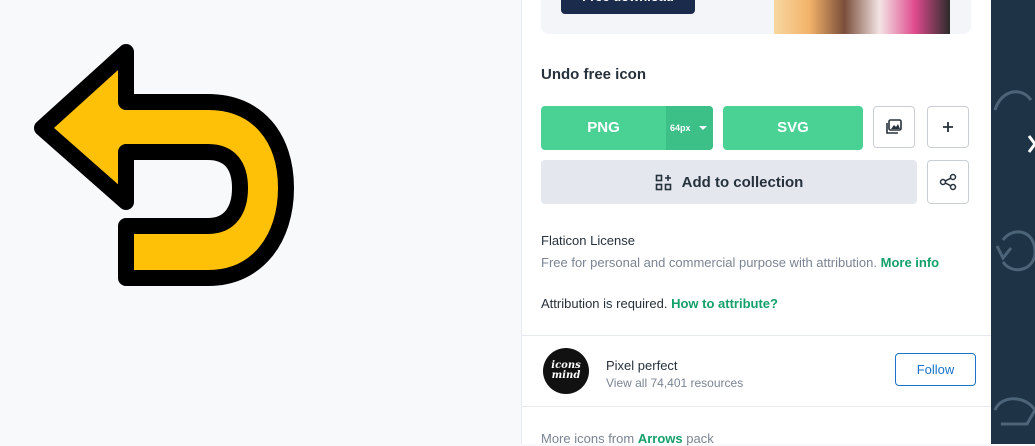 This screenshot has height=446, width=1035. I want to click on png-size-label: 64px, so click(680, 128).